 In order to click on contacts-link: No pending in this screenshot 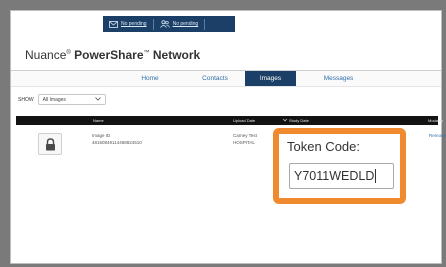, I will do `click(179, 24)`.